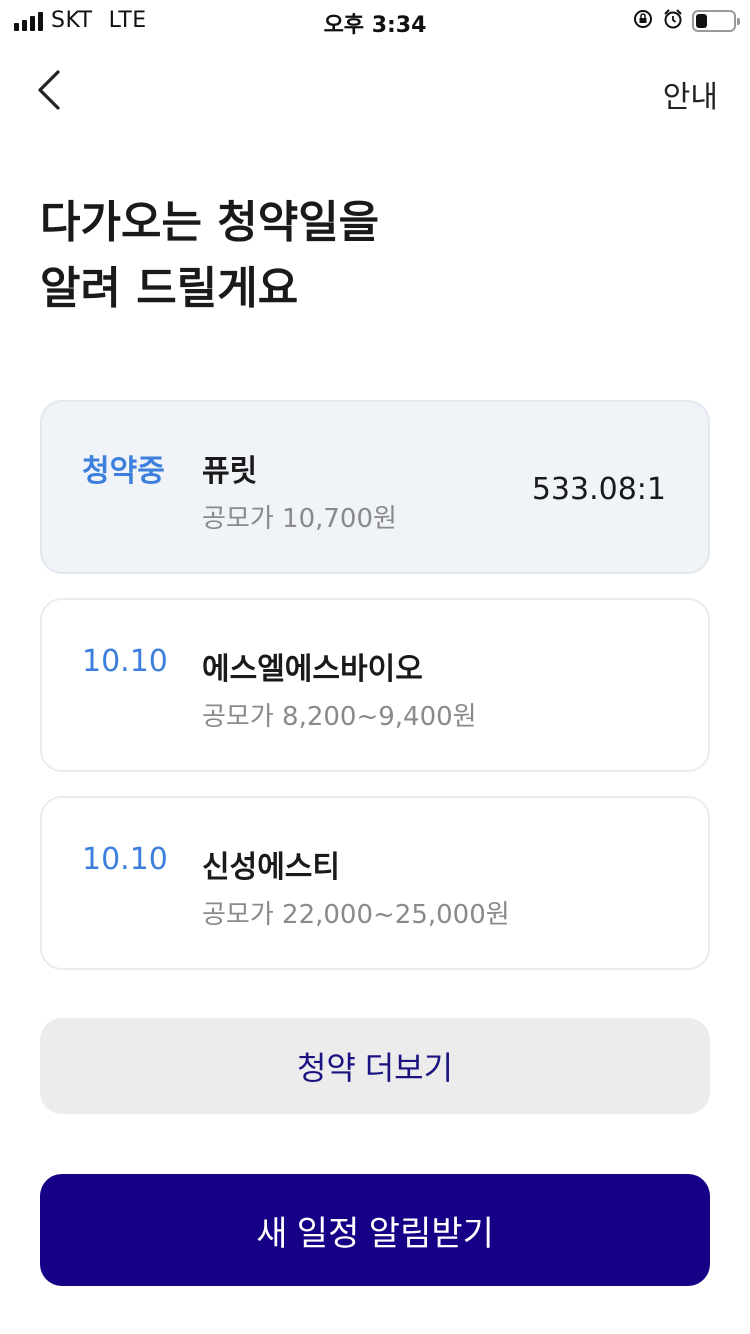 This screenshot has width=750, height=1334. Describe the element at coordinates (210, 222) in the screenshot. I see `page-title-line1: 다가오는 청약일을` at that location.